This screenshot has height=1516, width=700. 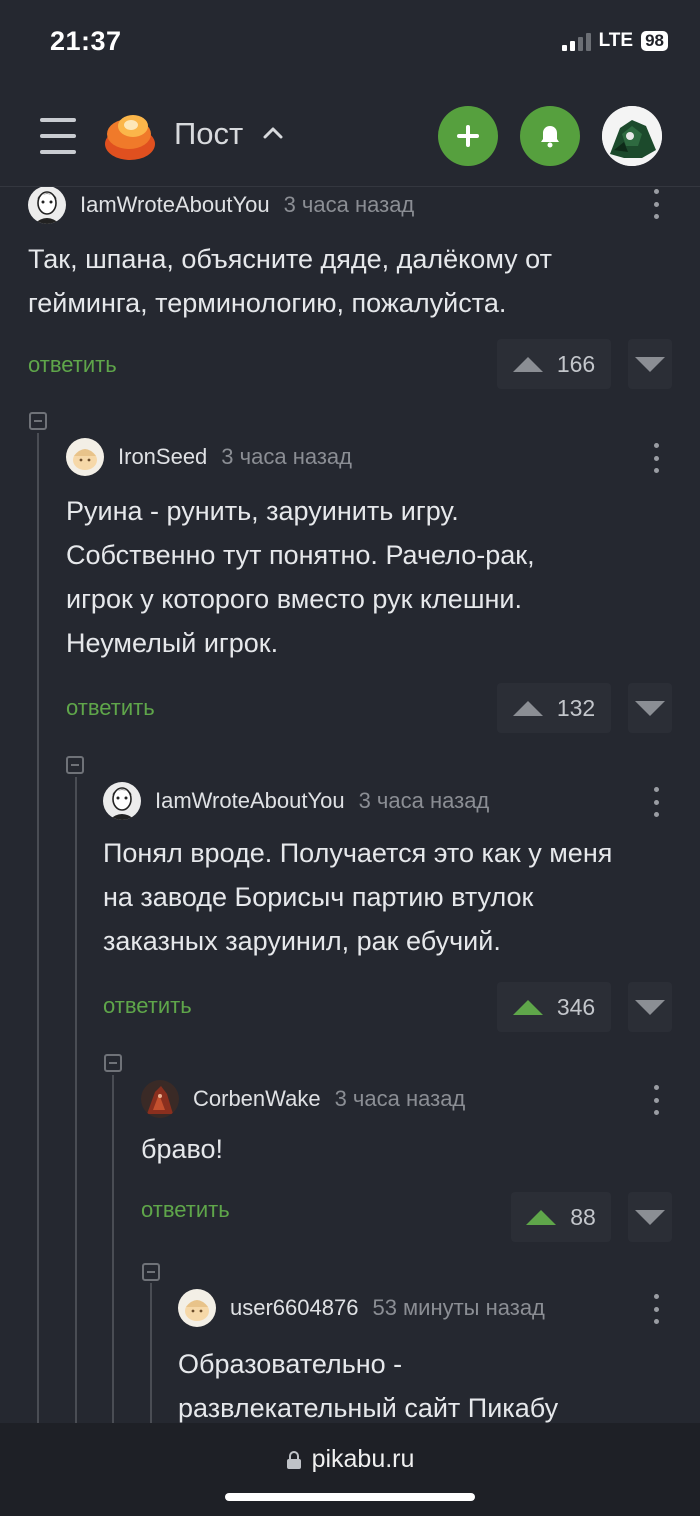 What do you see at coordinates (350, 1497) in the screenshot?
I see `home-indicator` at bounding box center [350, 1497].